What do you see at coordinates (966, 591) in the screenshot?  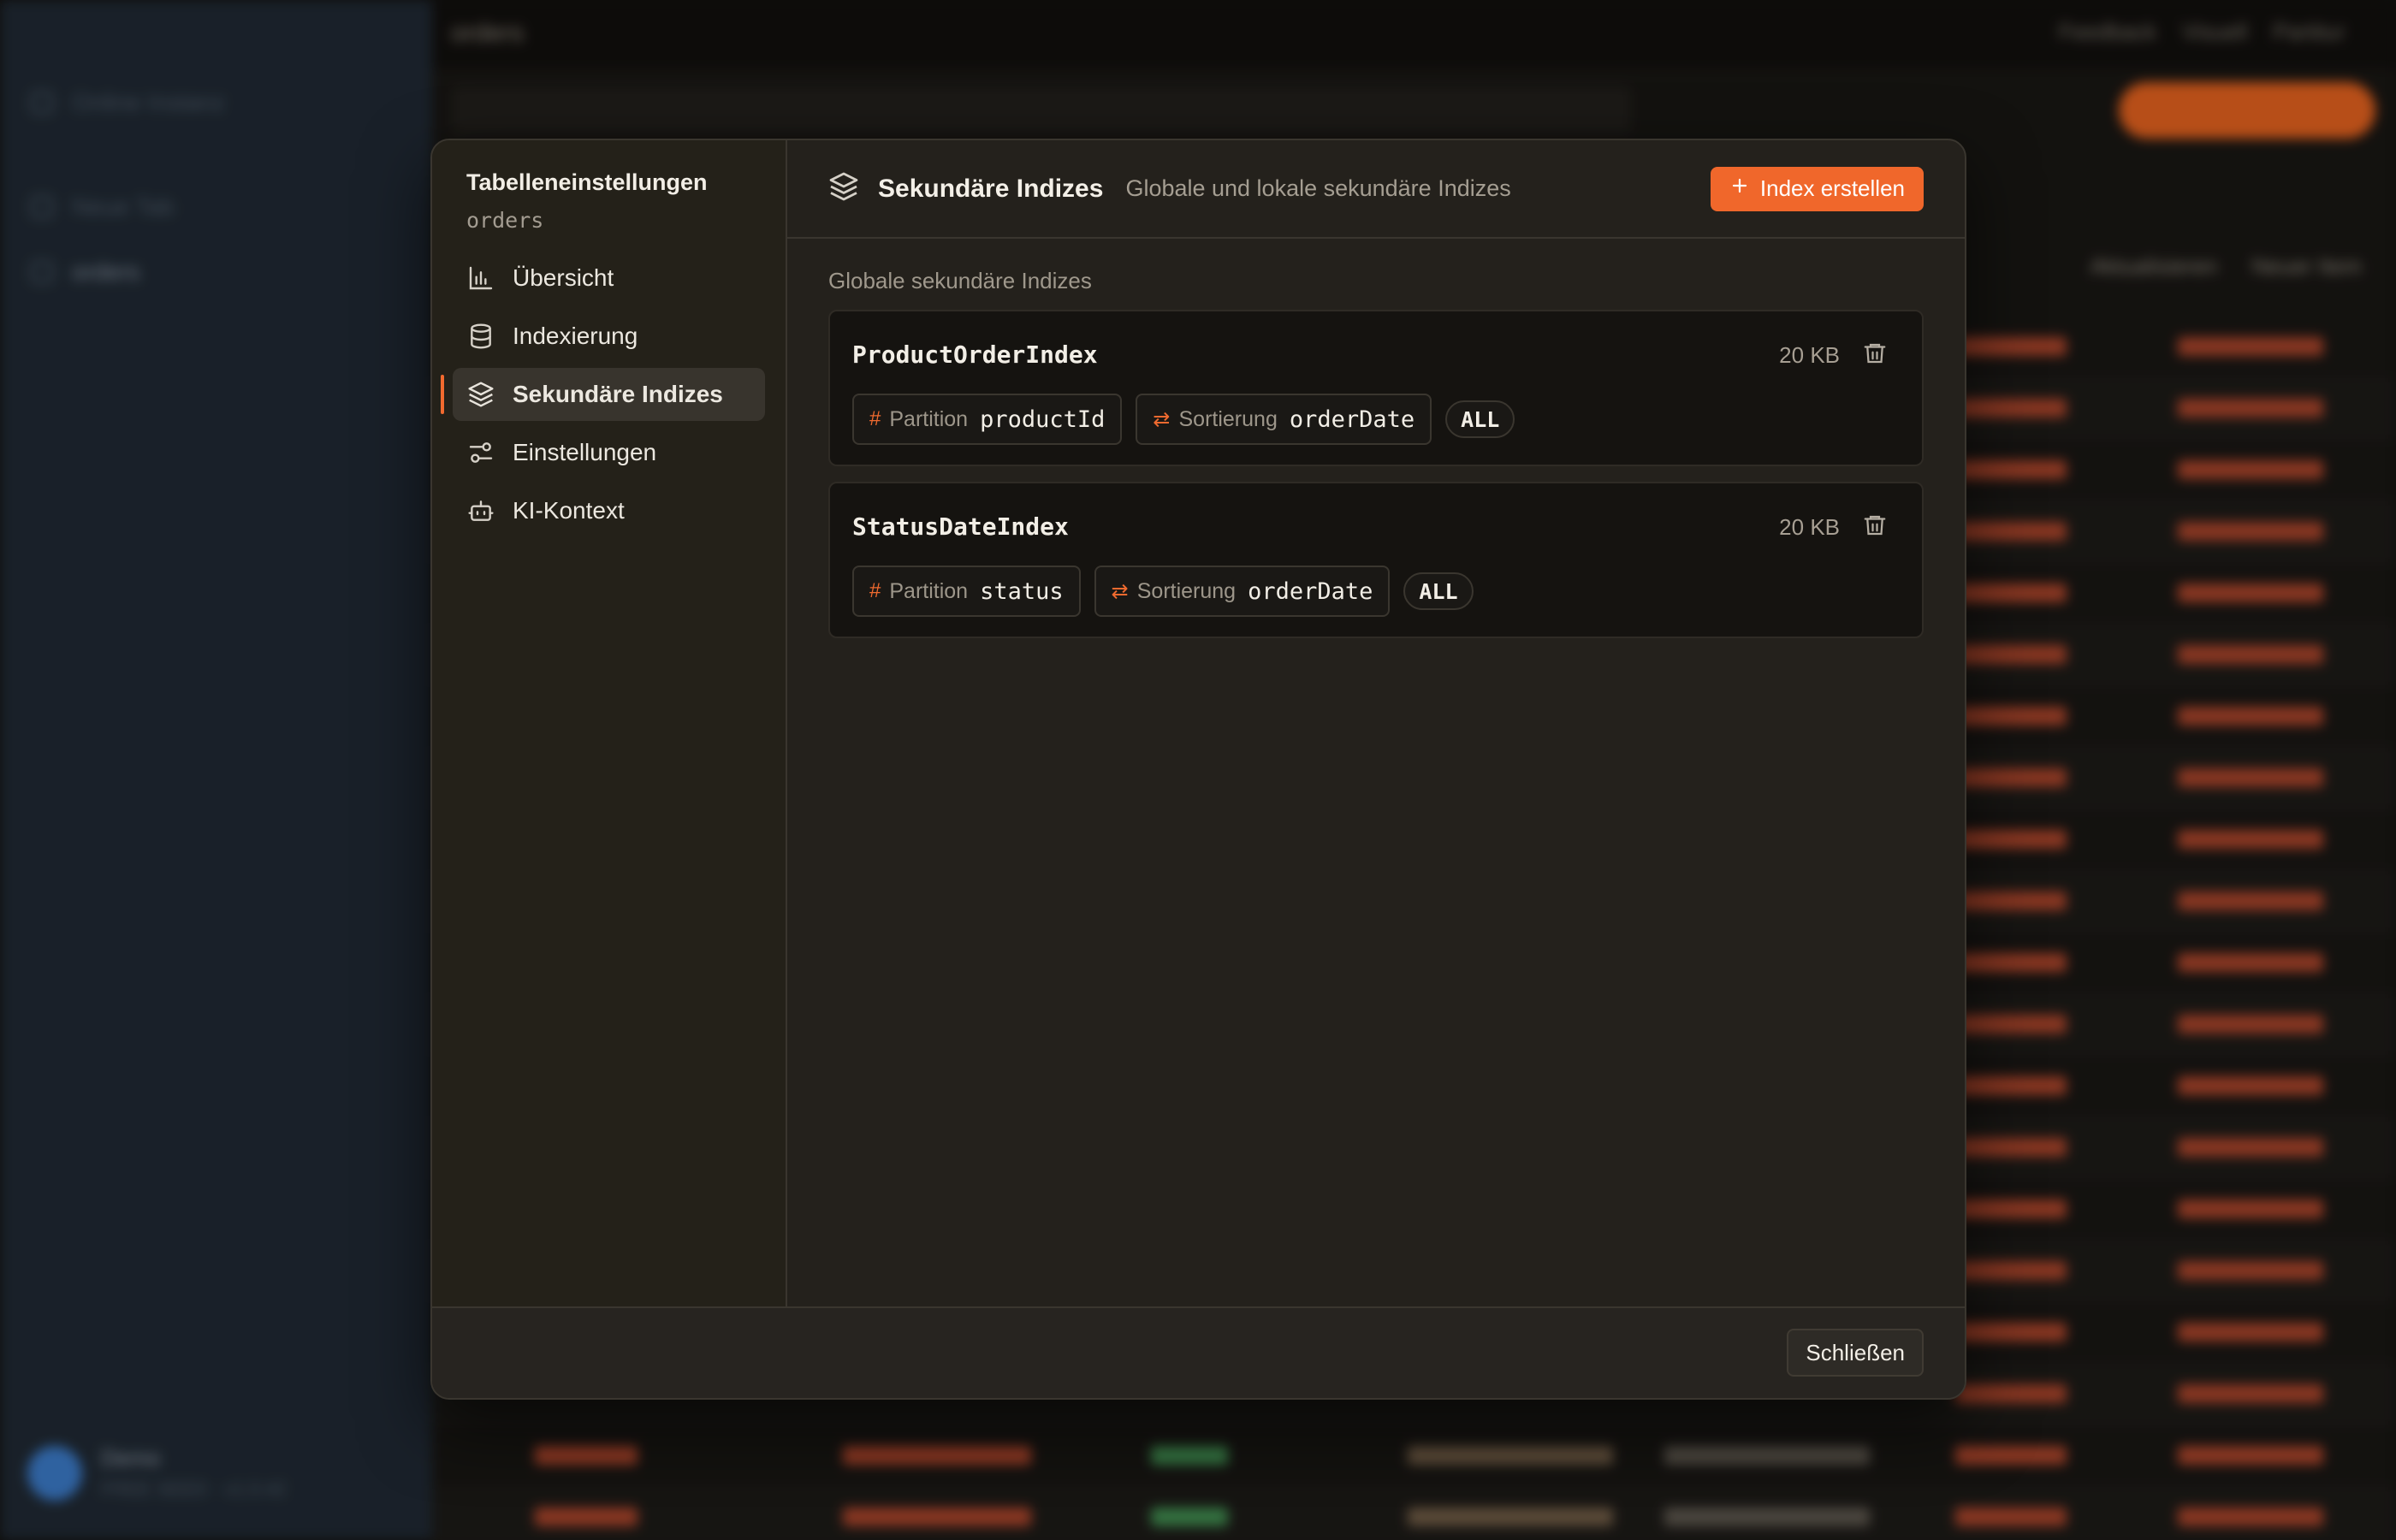 I see `partition-key-tag: # Partition status` at bounding box center [966, 591].